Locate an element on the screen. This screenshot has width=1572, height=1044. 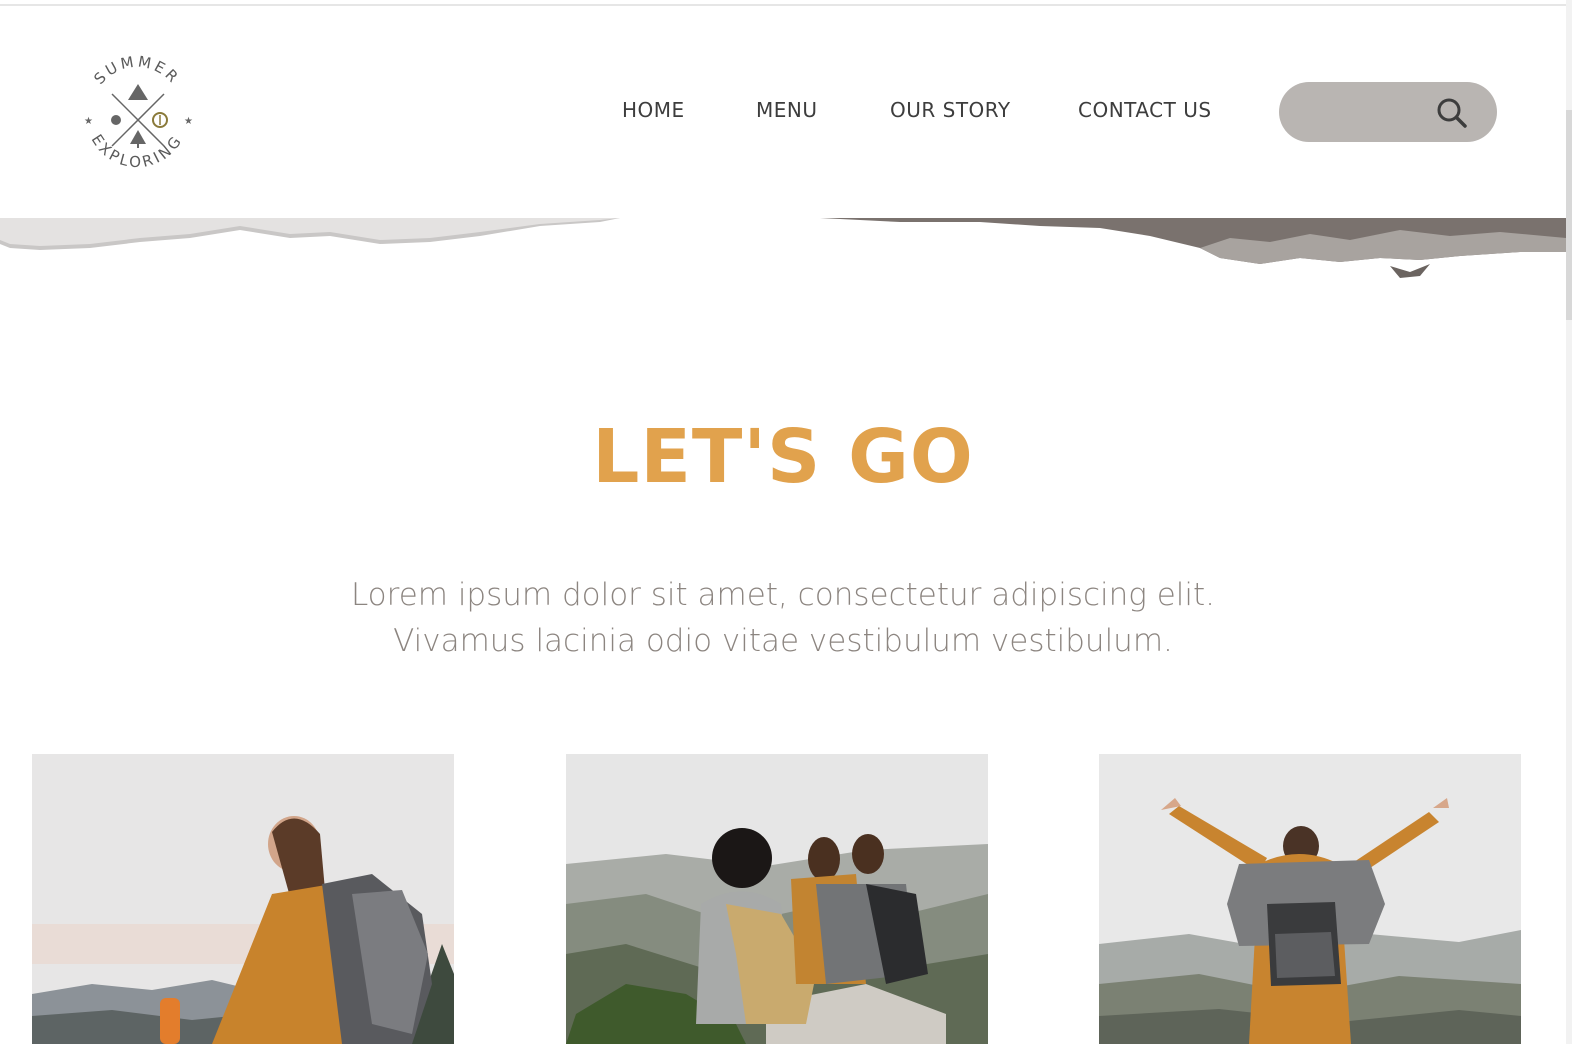
scrollbar-thumb is located at coordinates (1569, 215).